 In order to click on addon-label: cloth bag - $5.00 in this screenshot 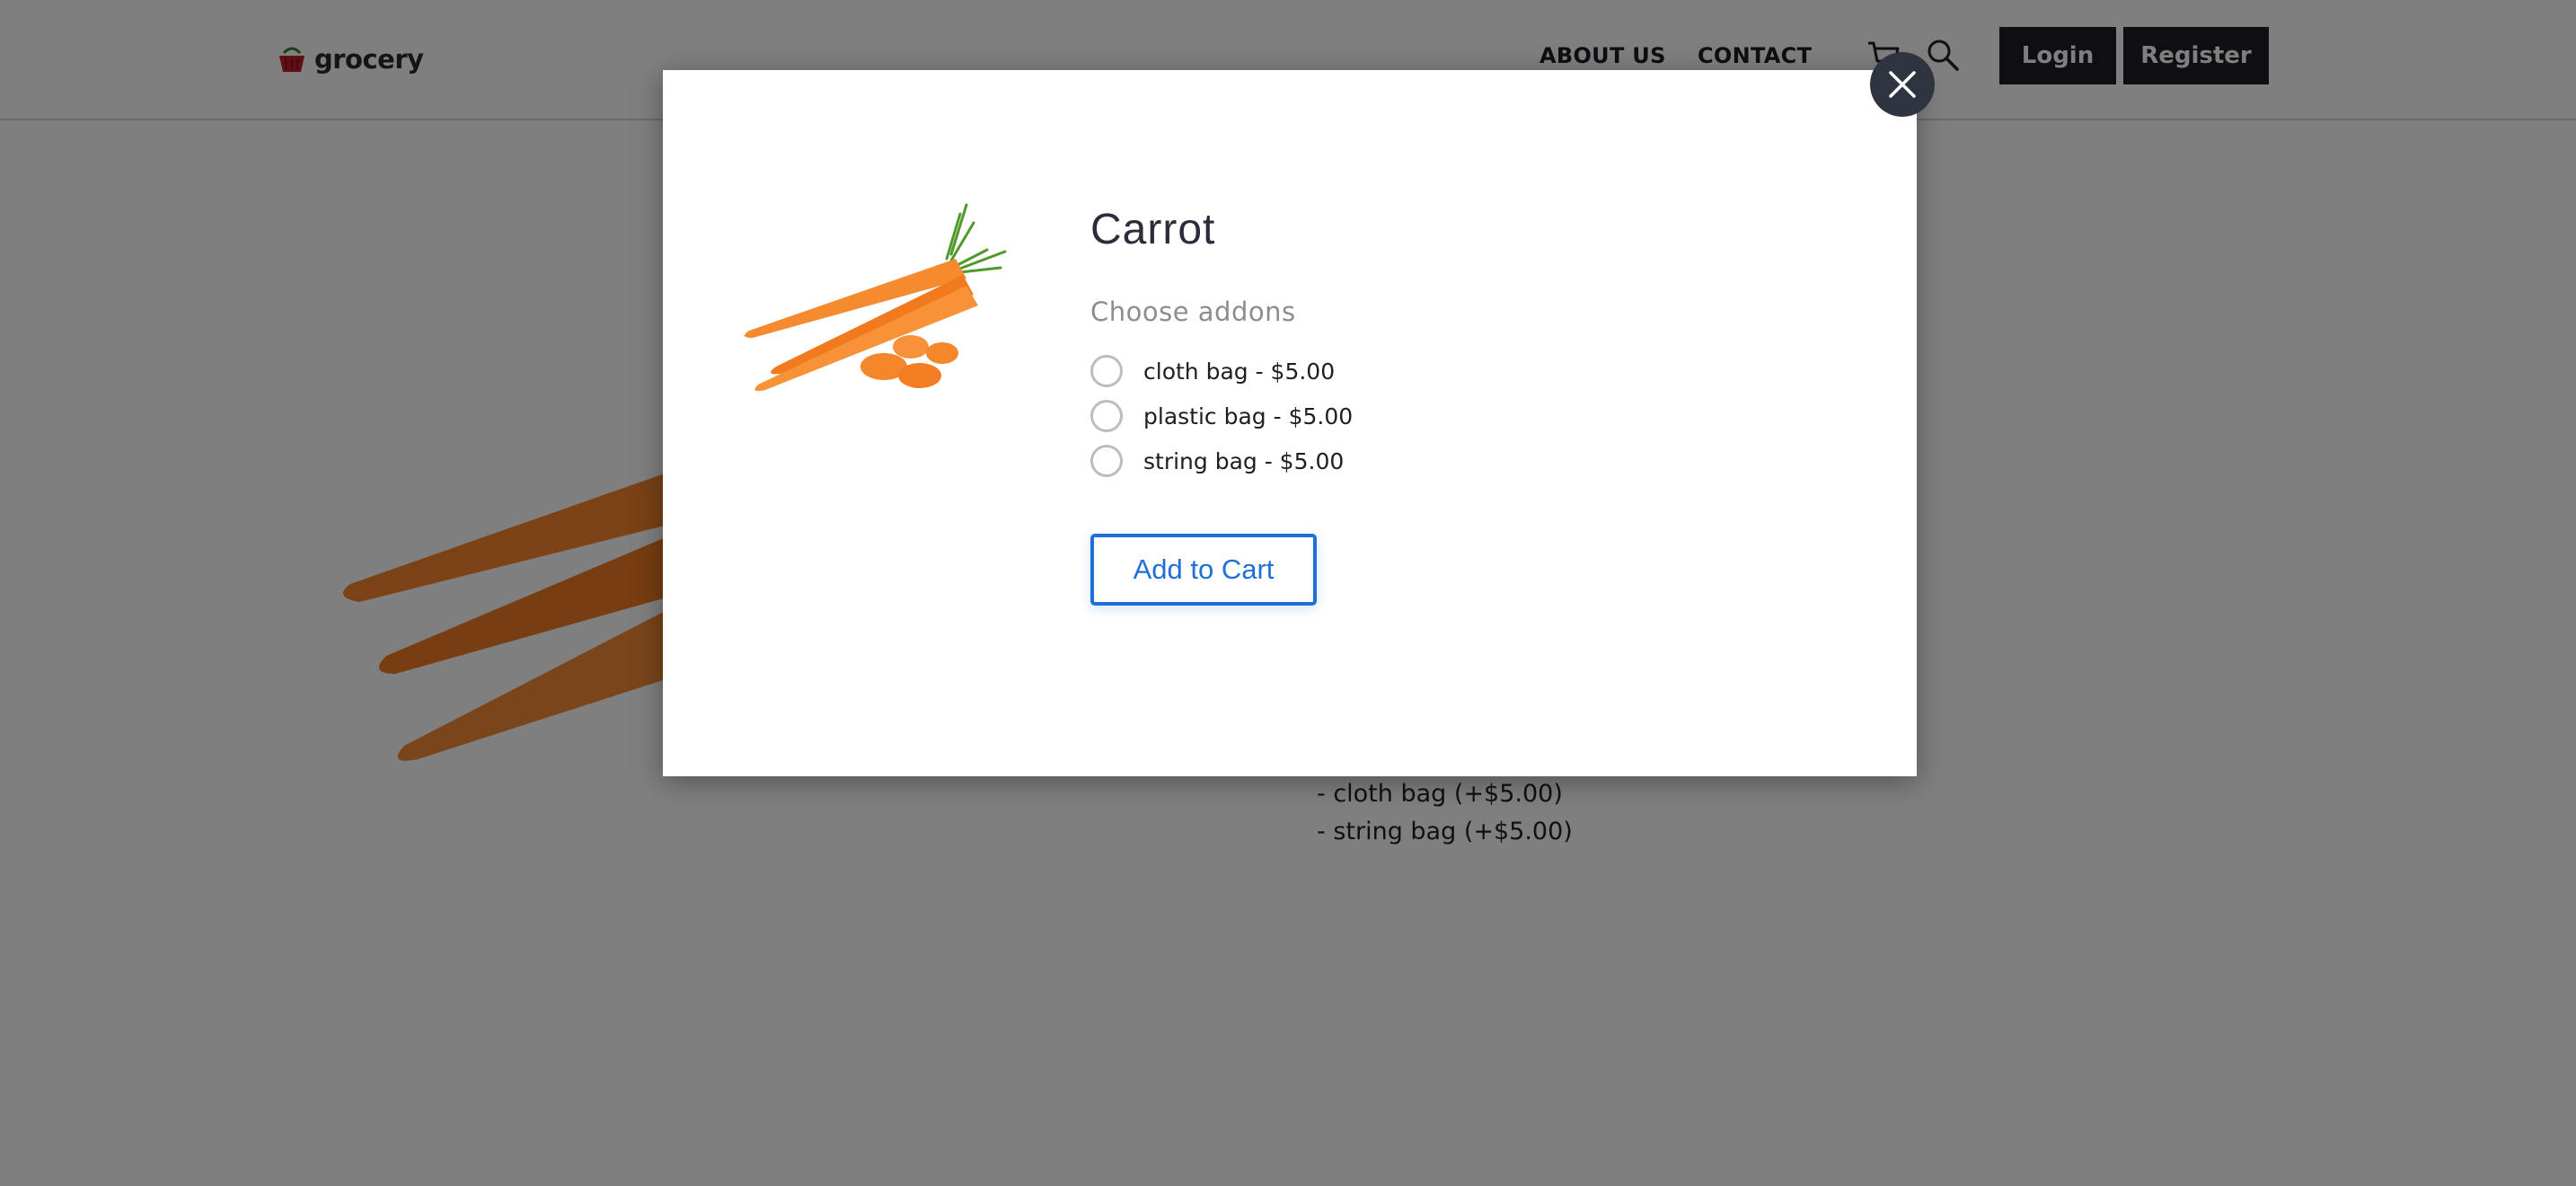, I will do `click(1239, 371)`.